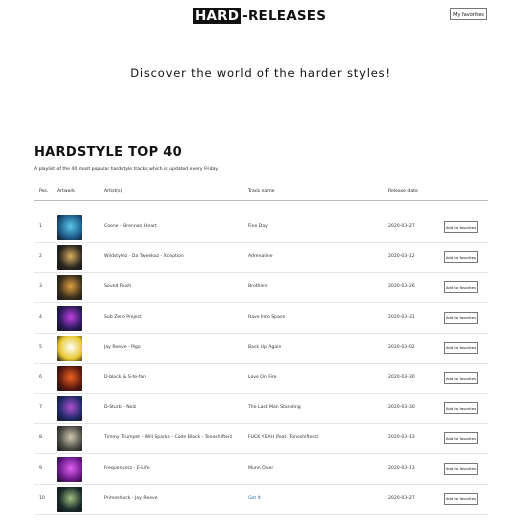 The image size is (521, 521). Describe the element at coordinates (131, 498) in the screenshot. I see `track-artists: Primeshock - Jay Reeve` at that location.